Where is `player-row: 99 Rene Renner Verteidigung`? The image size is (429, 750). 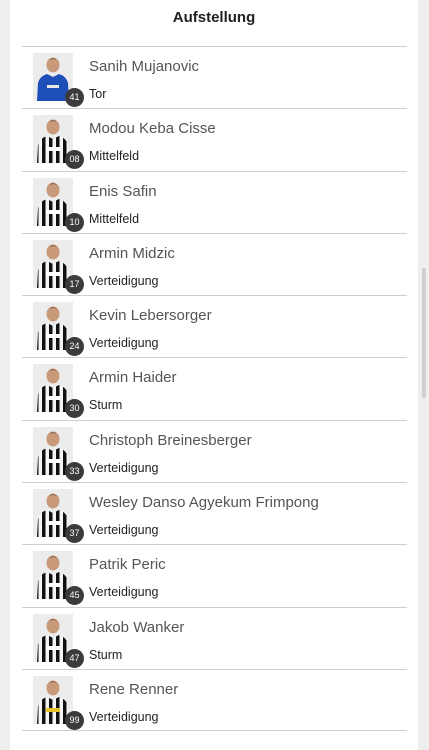
player-row: 99 Rene Renner Verteidigung is located at coordinates (214, 700).